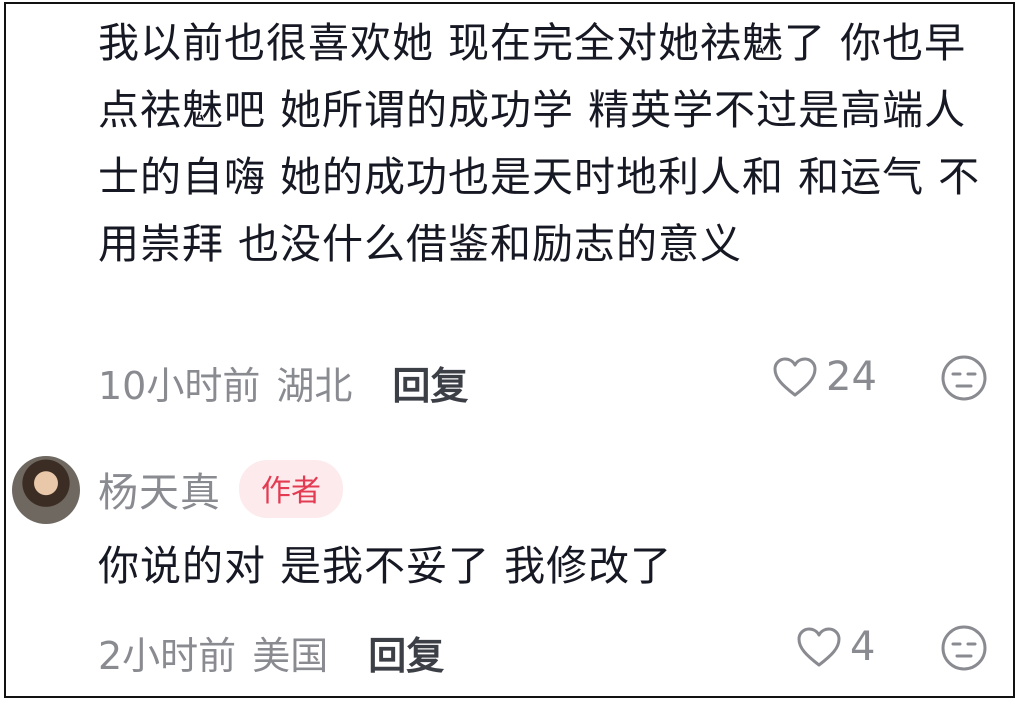 The image size is (1021, 702). I want to click on reply-text: 你说的对 是我不妥了 我修改了, so click(385, 566).